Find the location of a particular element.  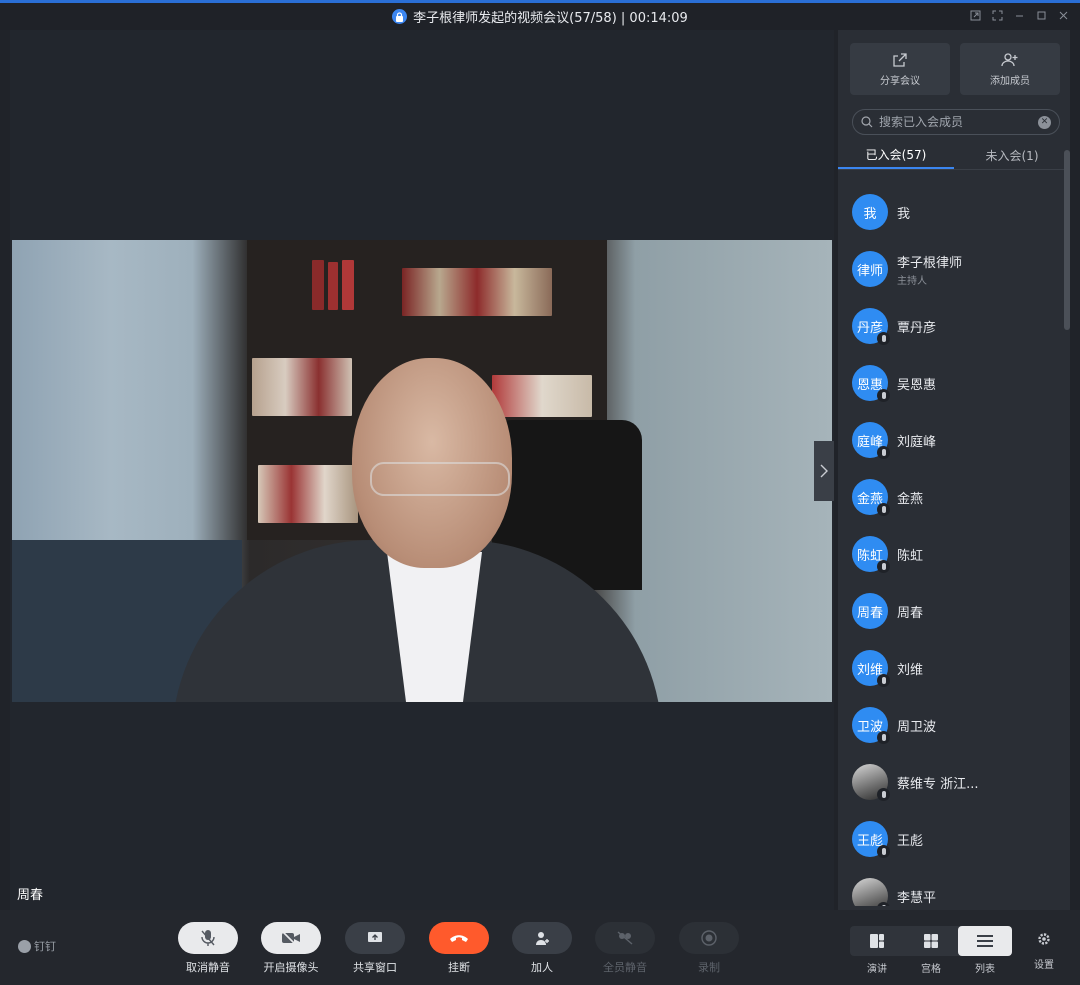

share-meeting-button: 分享会议 is located at coordinates (900, 69).